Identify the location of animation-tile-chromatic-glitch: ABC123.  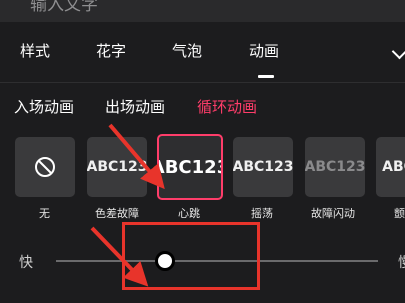
(117, 167).